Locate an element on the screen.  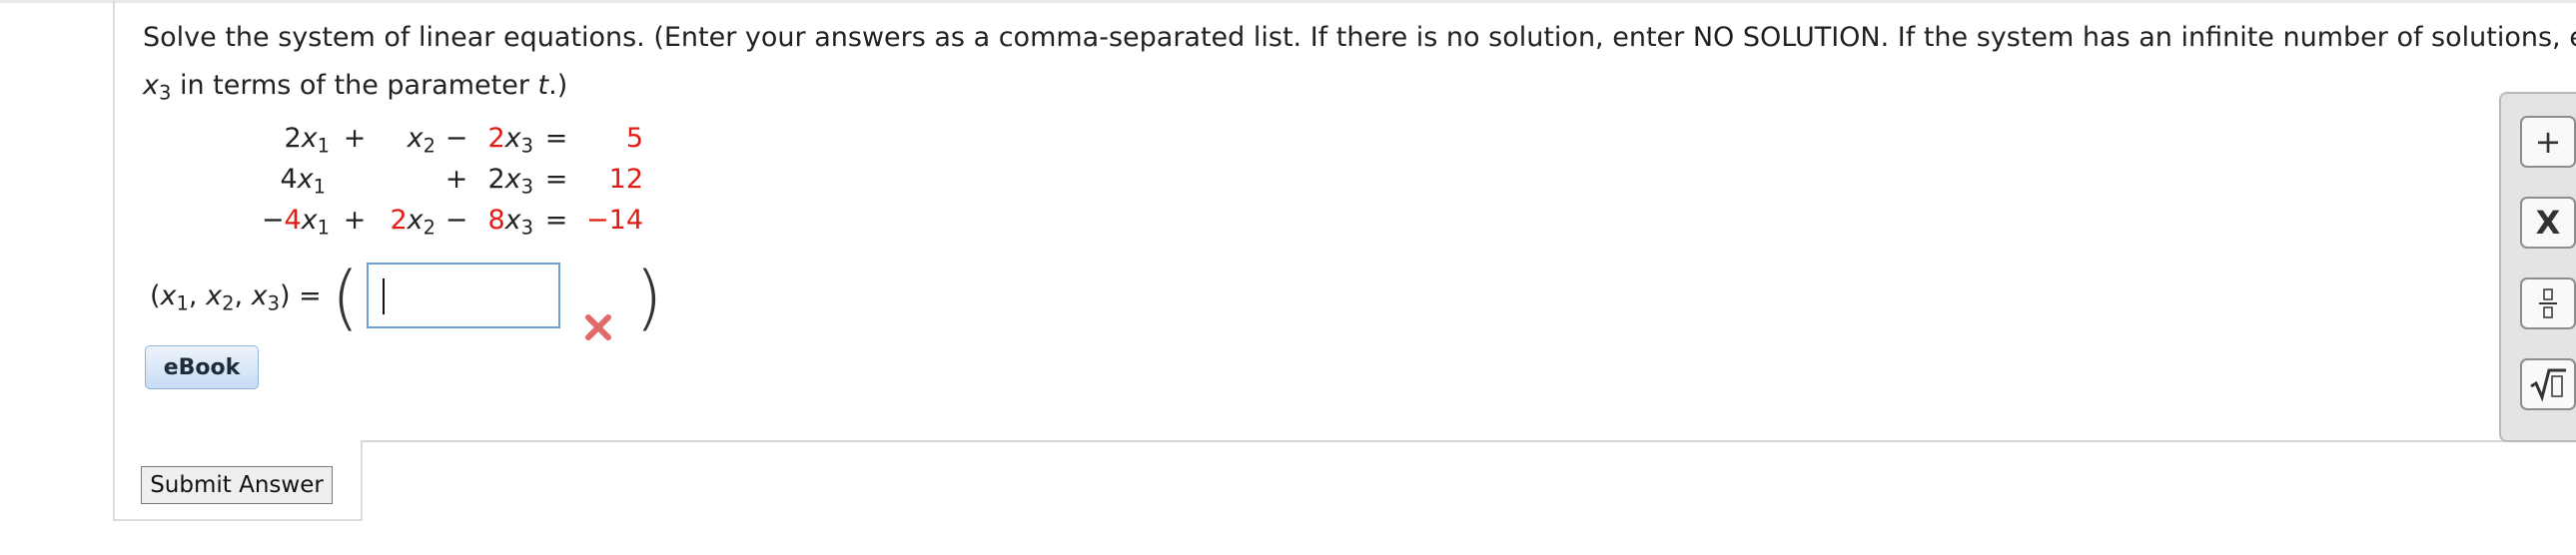
fraction-button is located at coordinates (2548, 303).